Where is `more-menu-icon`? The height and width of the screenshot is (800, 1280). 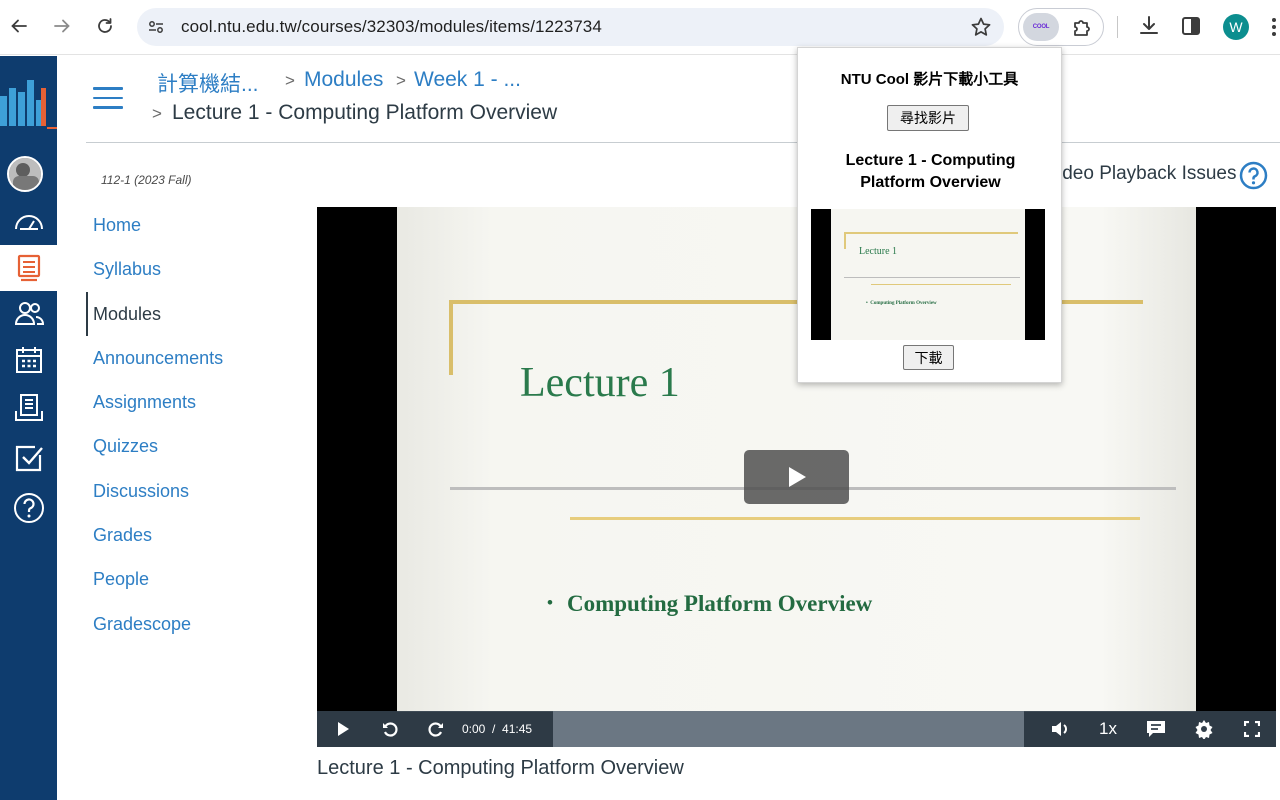
more-menu-icon is located at coordinates (1274, 27).